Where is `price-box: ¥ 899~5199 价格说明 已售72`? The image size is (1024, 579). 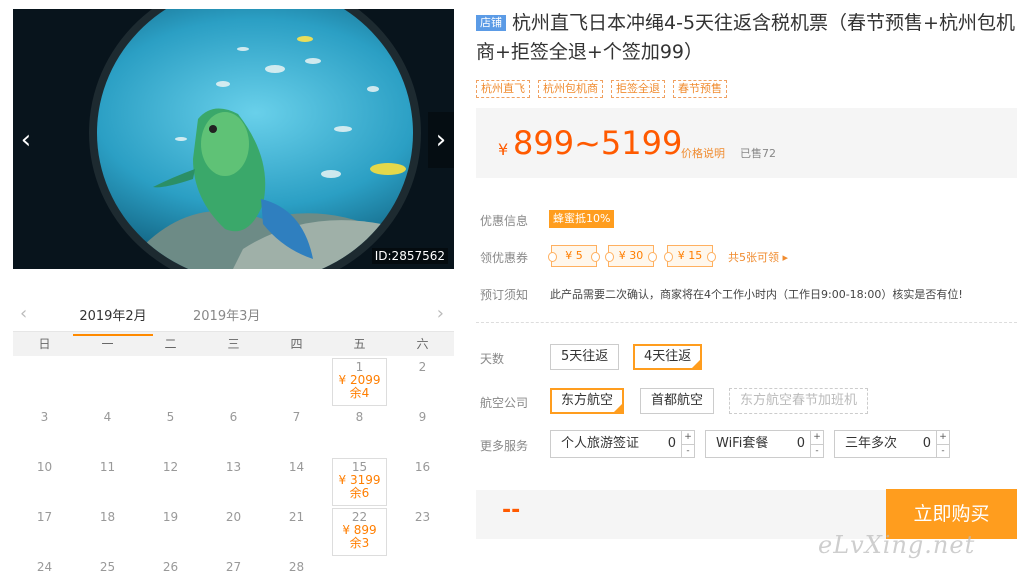
price-box: ¥ 899~5199 价格说明 已售72 is located at coordinates (746, 143).